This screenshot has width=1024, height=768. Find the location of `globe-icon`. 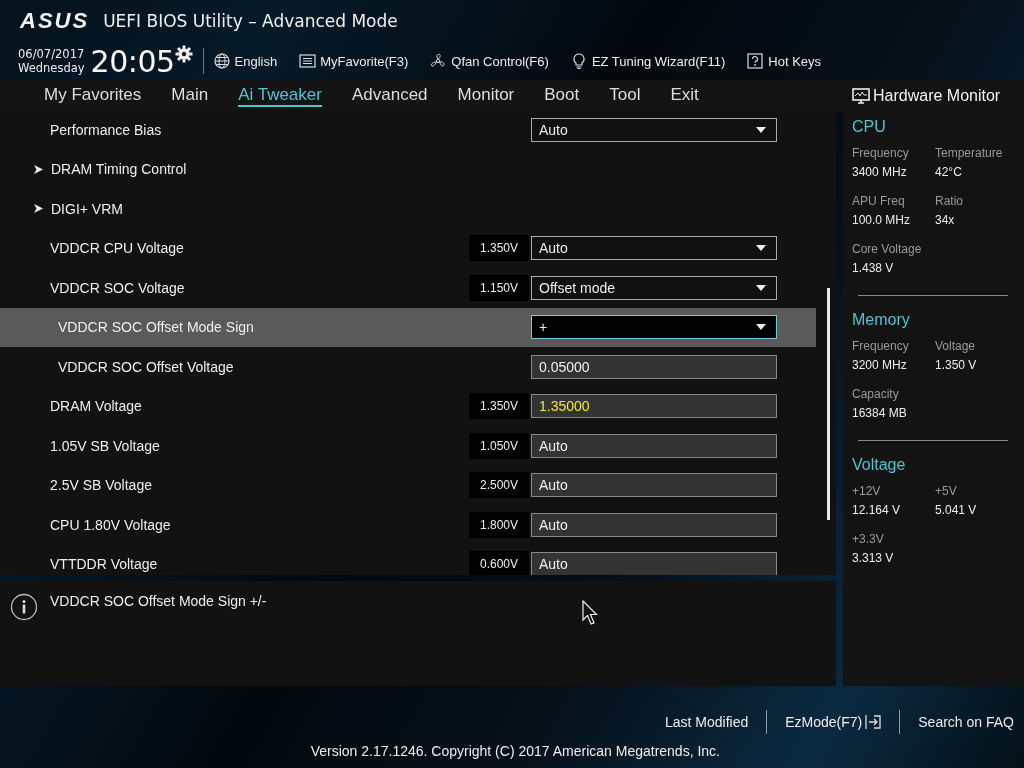

globe-icon is located at coordinates (222, 61).